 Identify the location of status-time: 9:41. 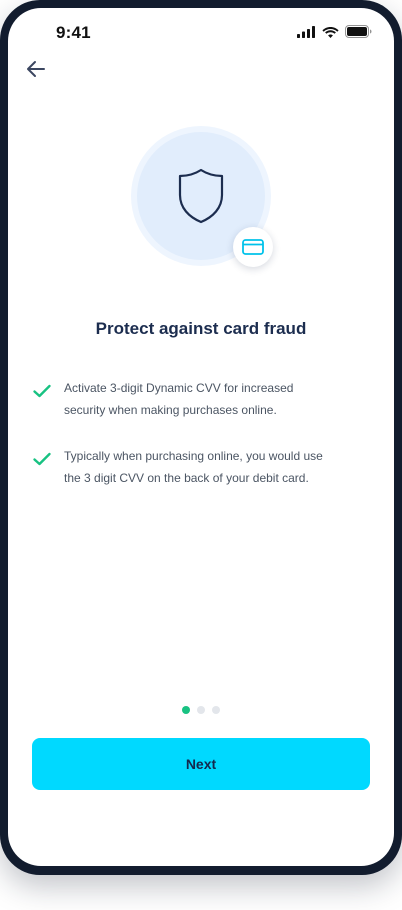
(73, 32).